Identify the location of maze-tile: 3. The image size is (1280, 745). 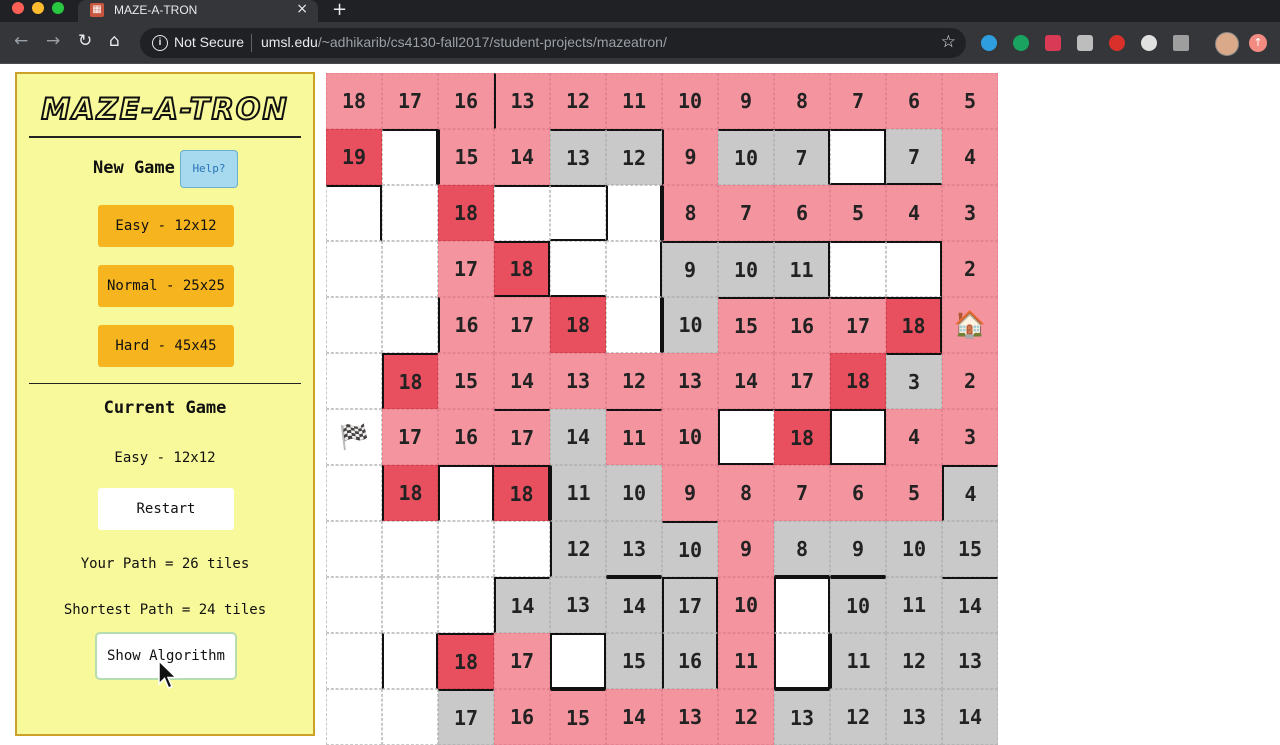
(914, 381).